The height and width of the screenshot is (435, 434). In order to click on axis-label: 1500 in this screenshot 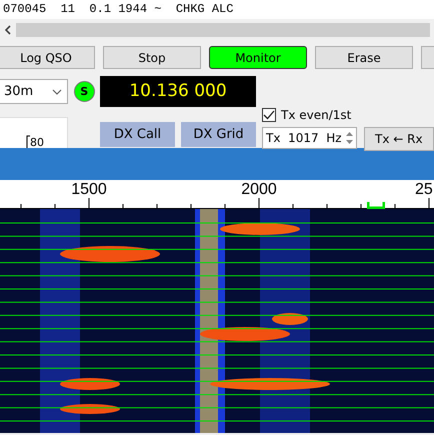, I will do `click(89, 190)`.